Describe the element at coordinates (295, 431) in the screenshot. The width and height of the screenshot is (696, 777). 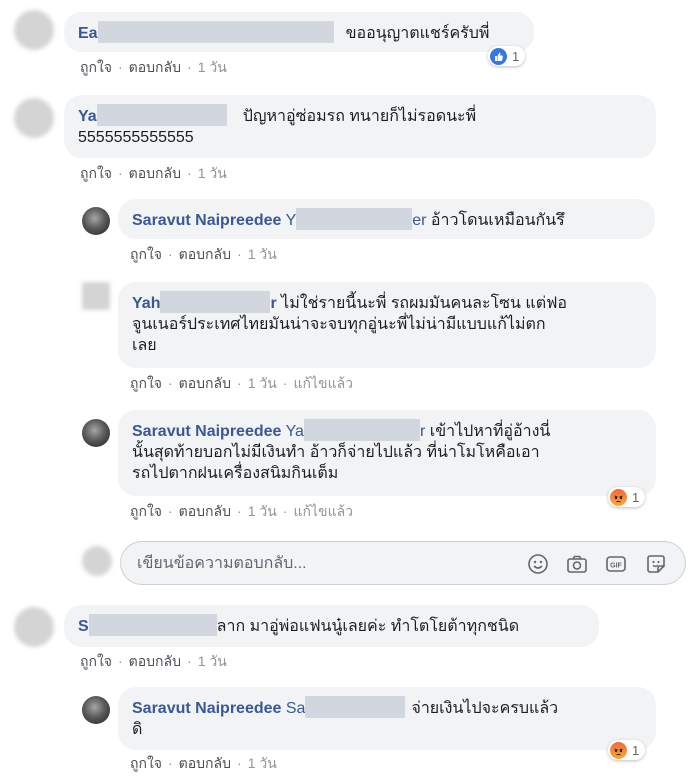
I see `mention-tag: Ya` at that location.